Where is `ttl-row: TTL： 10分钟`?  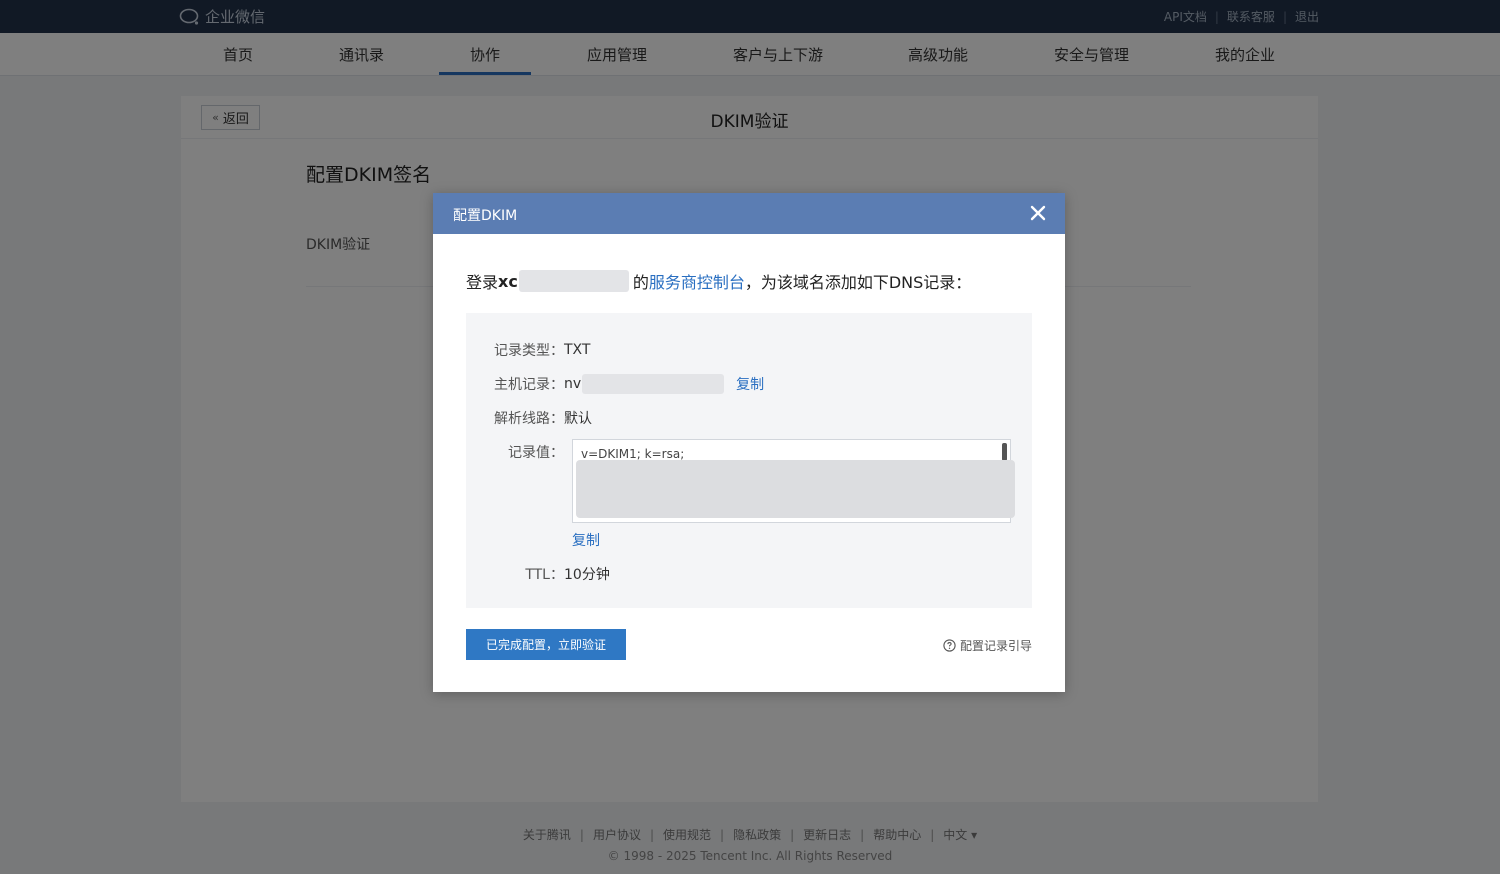 ttl-row: TTL： 10分钟 is located at coordinates (538, 574).